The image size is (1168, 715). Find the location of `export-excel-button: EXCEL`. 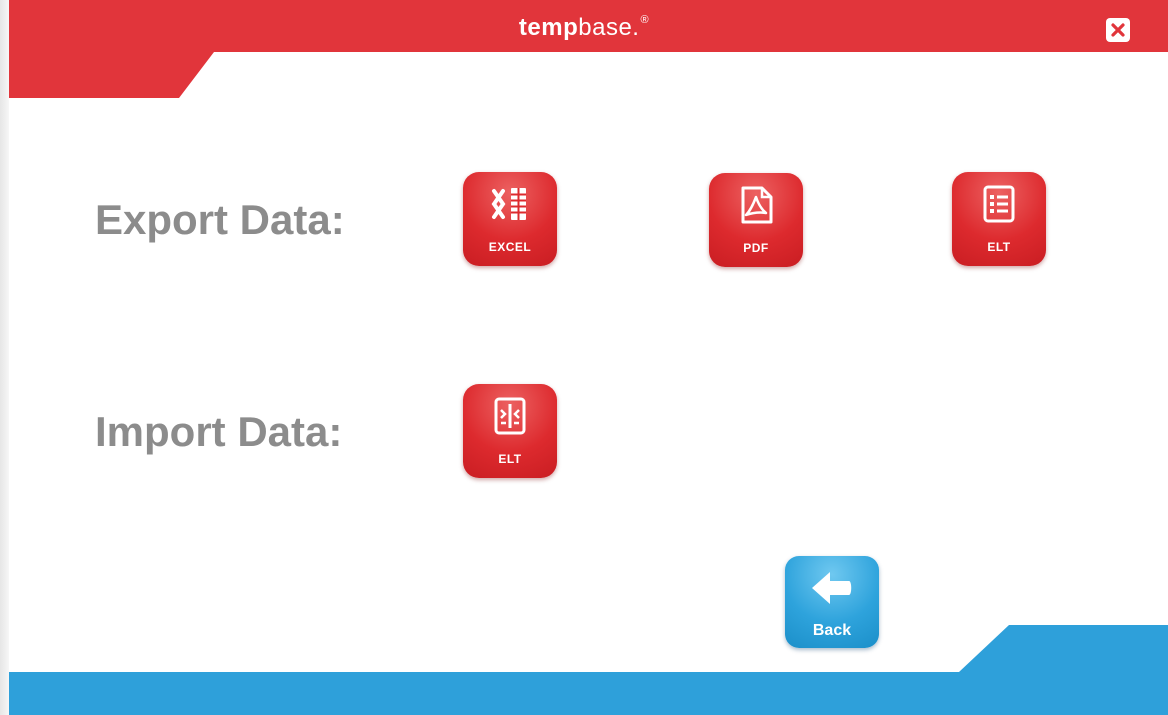

export-excel-button: EXCEL is located at coordinates (510, 219).